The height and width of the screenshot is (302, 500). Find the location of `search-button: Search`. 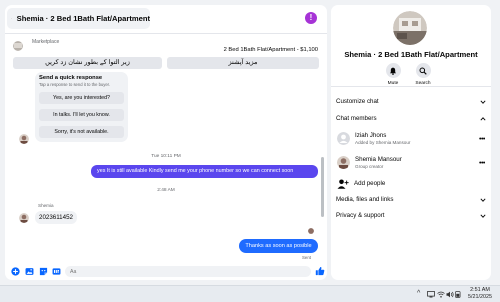

search-button: Search is located at coordinates (423, 74).